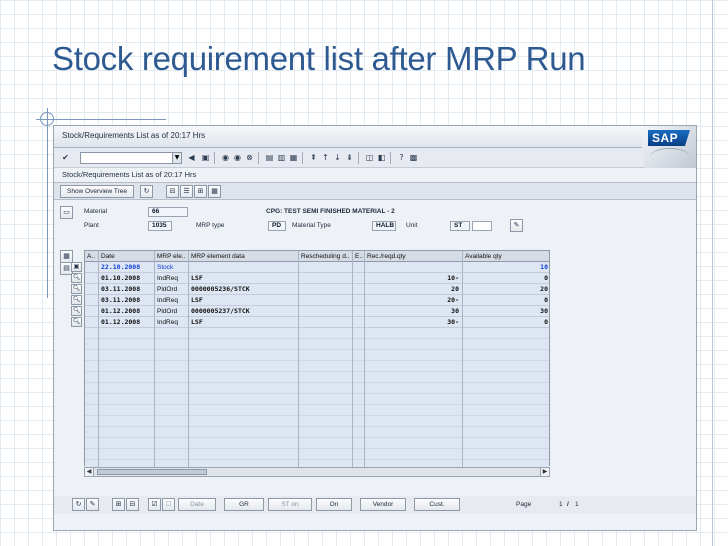 This screenshot has width=728, height=546. Describe the element at coordinates (132, 504) in the screenshot. I see `sort-icon: ⊟` at that location.